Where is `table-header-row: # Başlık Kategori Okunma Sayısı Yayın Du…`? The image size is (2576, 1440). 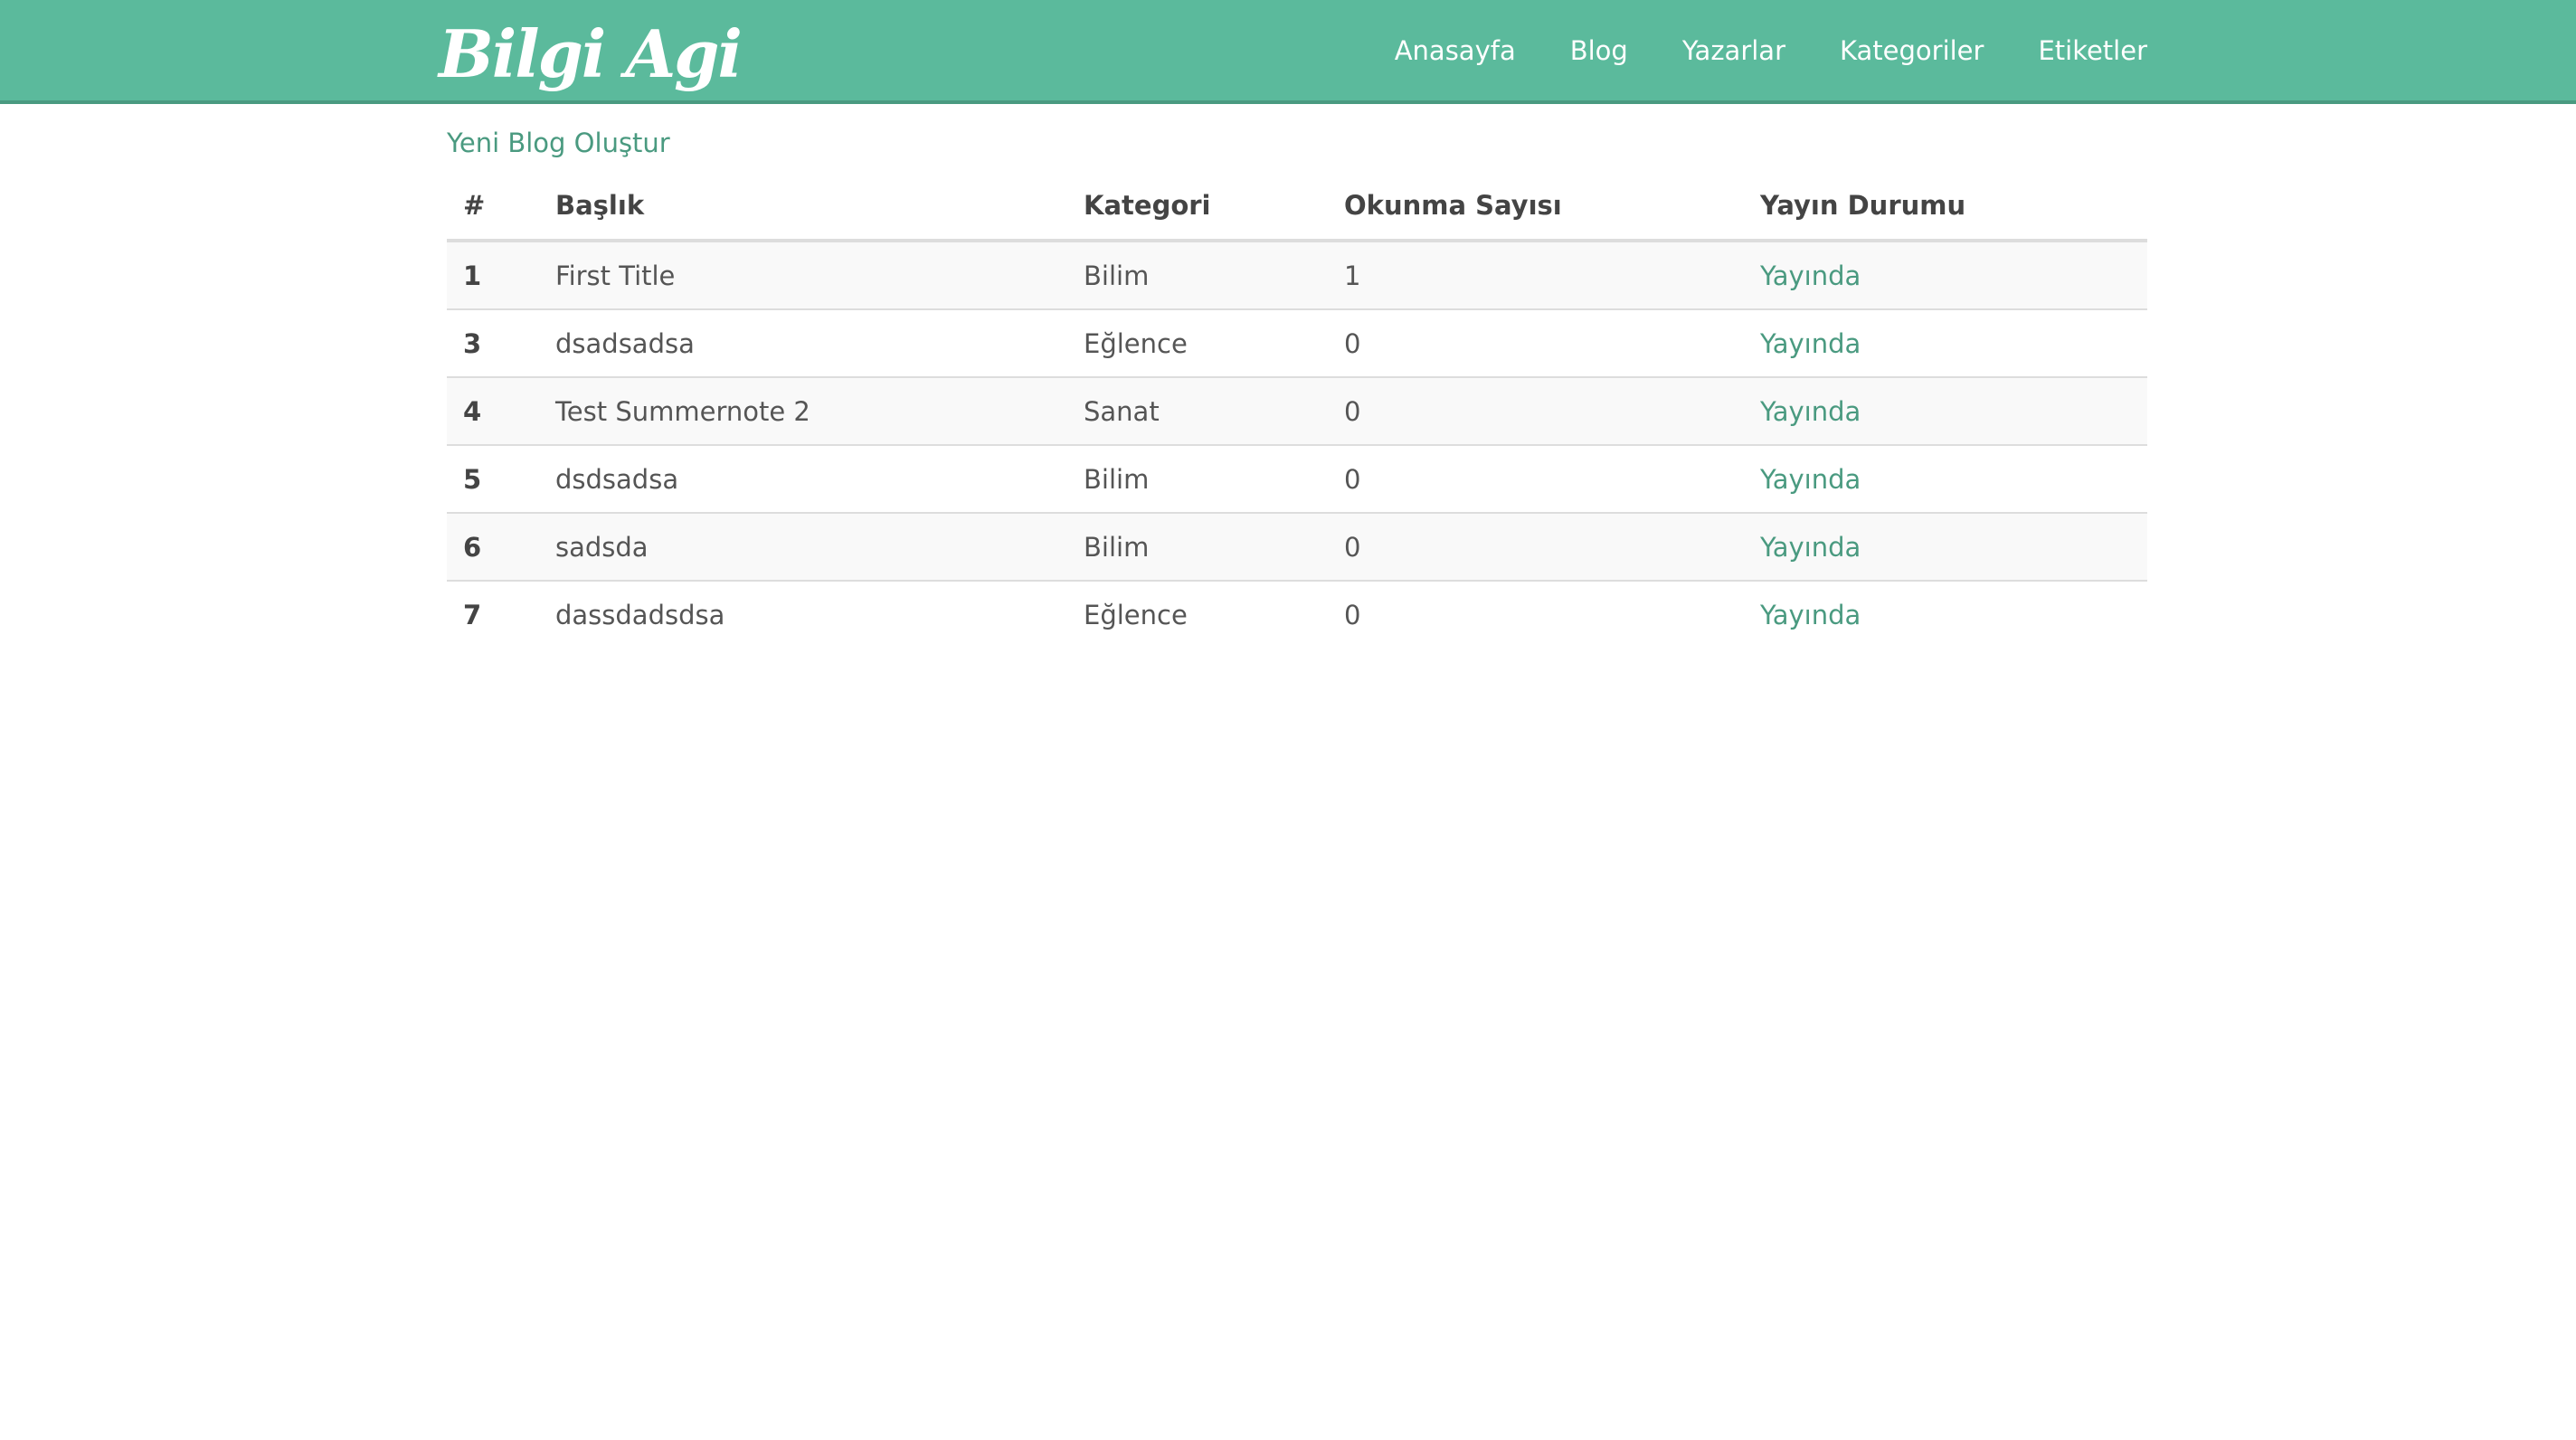
table-header-row: # Başlık Kategori Okunma Sayısı Yayın Du… is located at coordinates (1297, 207).